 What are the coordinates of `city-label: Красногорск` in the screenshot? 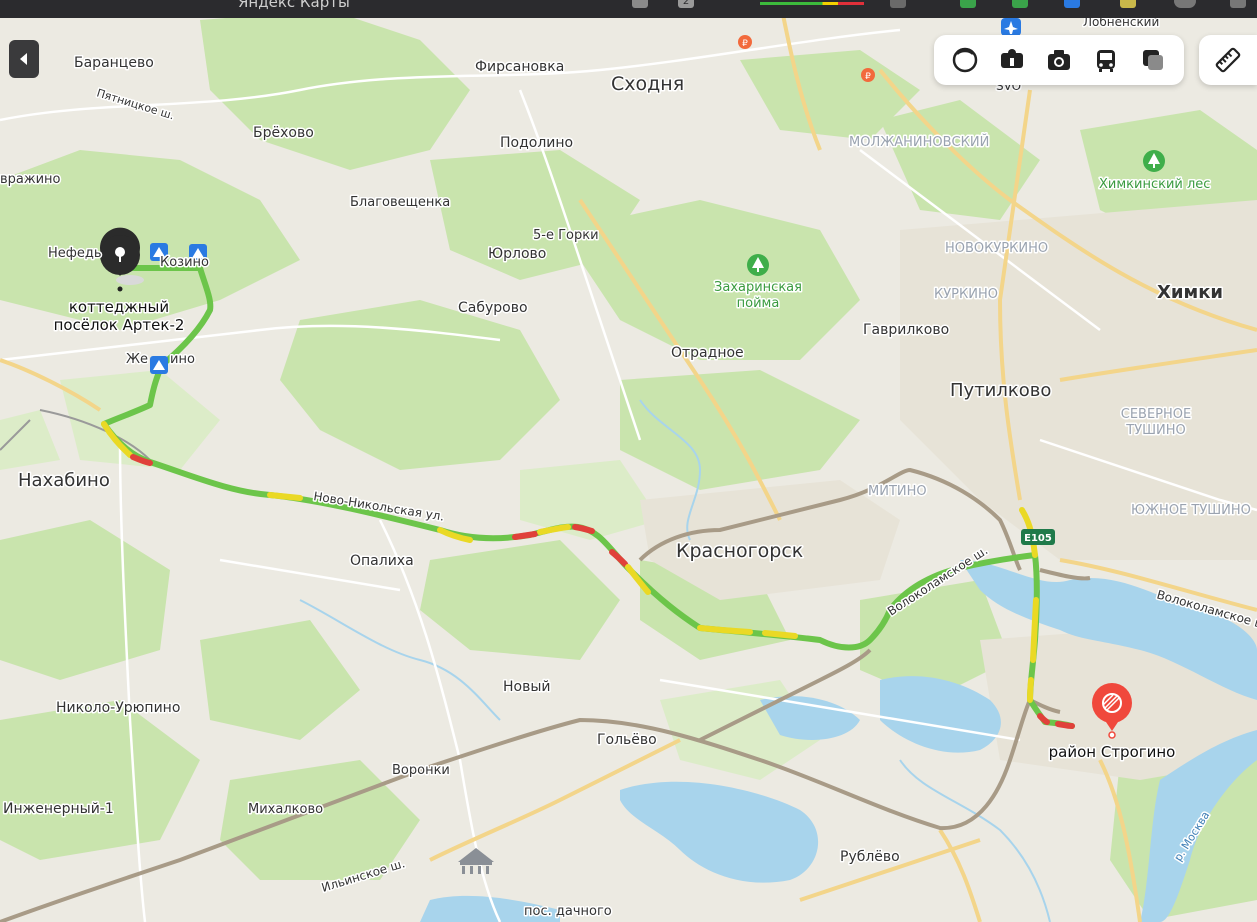 It's located at (739, 551).